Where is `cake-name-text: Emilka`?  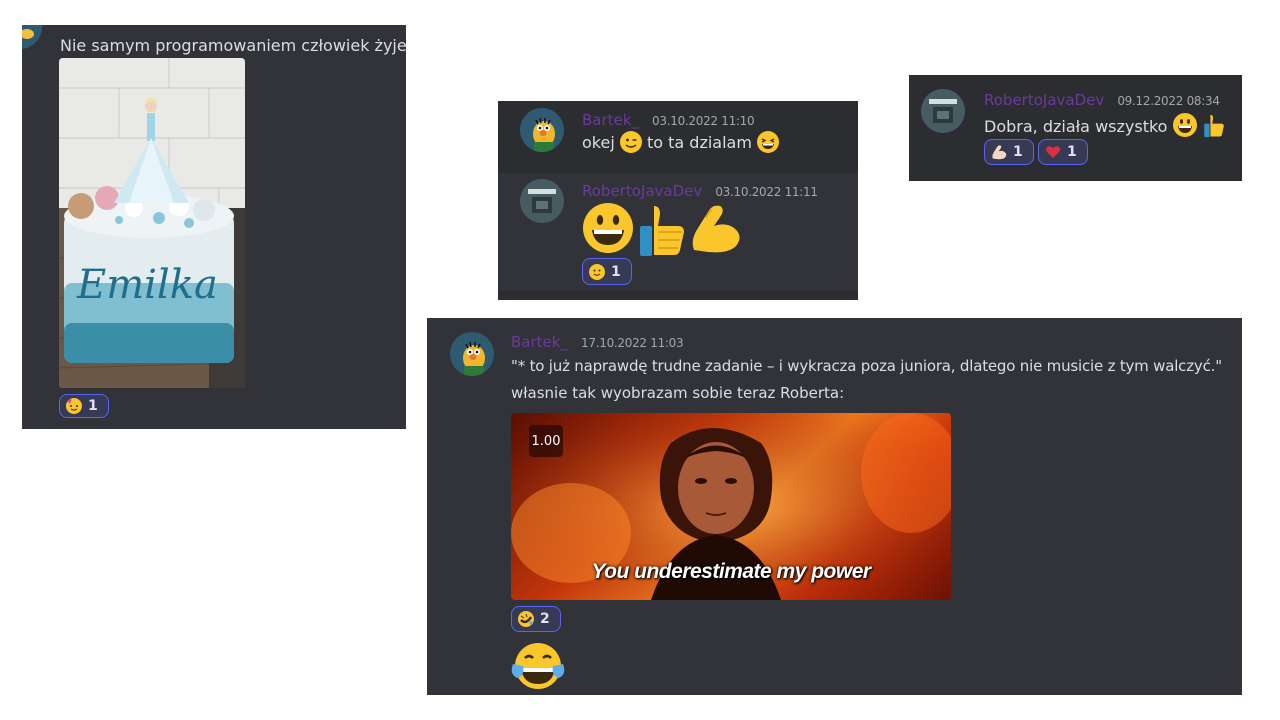
cake-name-text: Emilka is located at coordinates (147, 285).